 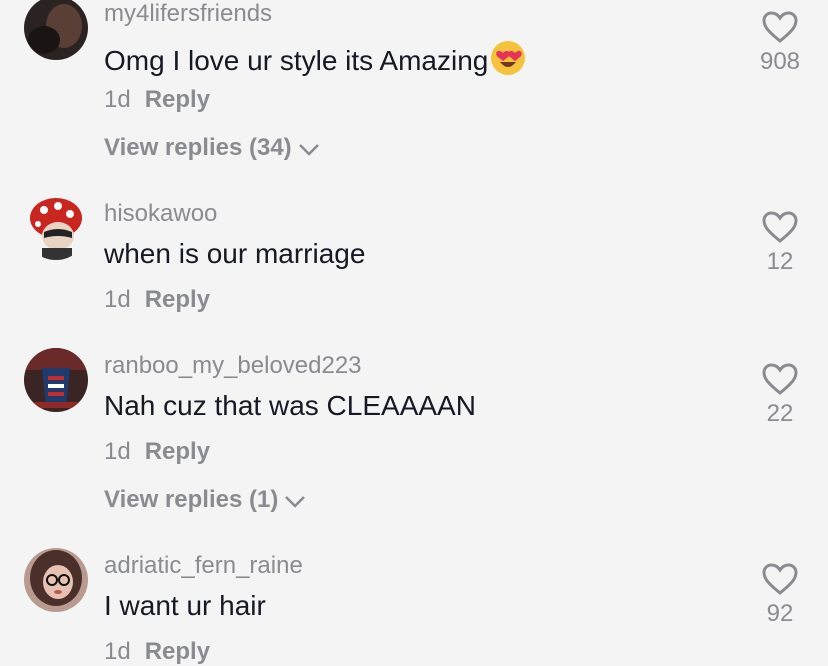 I want to click on view-replies-button: View replies (1), so click(x=205, y=500).